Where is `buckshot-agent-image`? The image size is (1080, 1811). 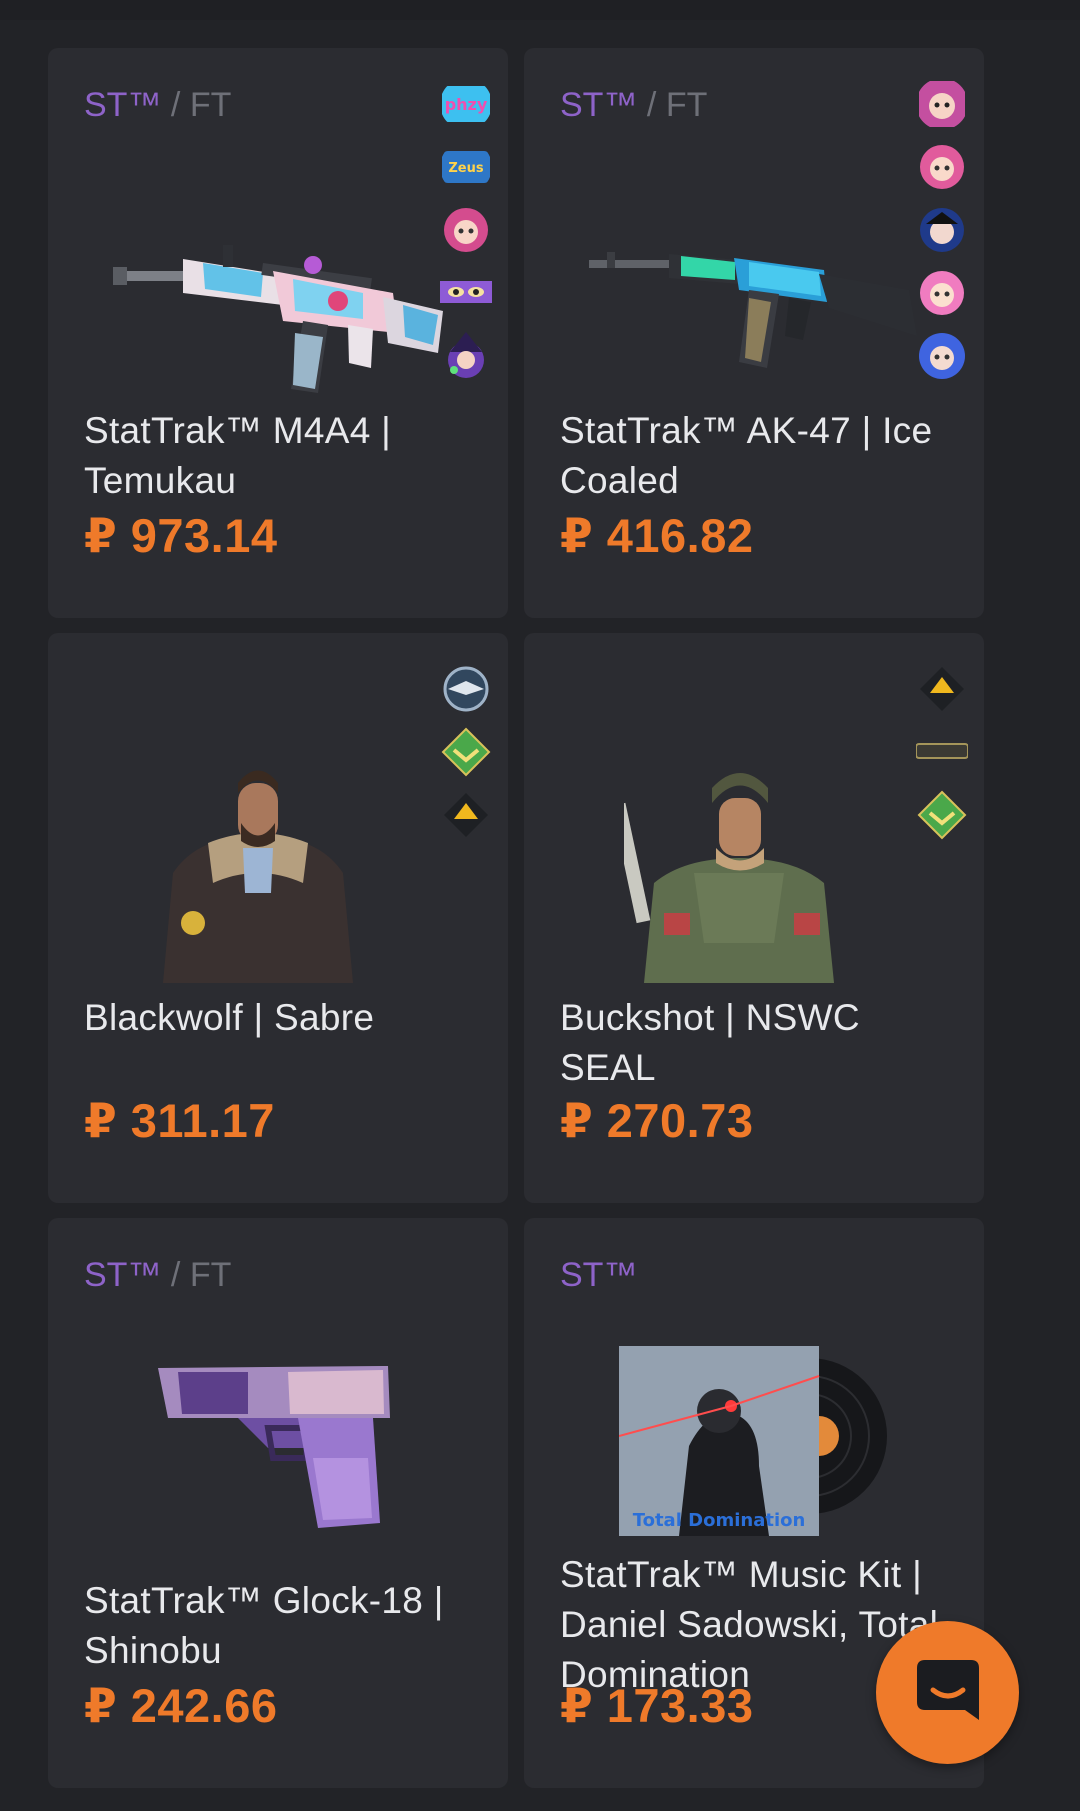
buckshot-agent-image is located at coordinates (729, 878).